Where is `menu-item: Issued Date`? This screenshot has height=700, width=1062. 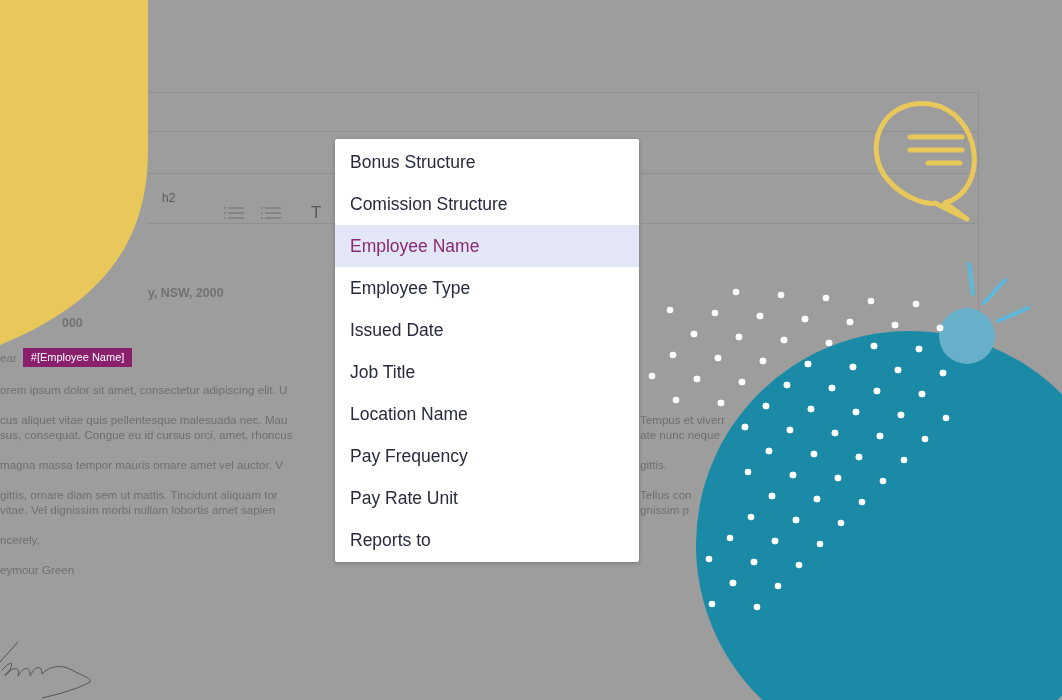 menu-item: Issued Date is located at coordinates (487, 330).